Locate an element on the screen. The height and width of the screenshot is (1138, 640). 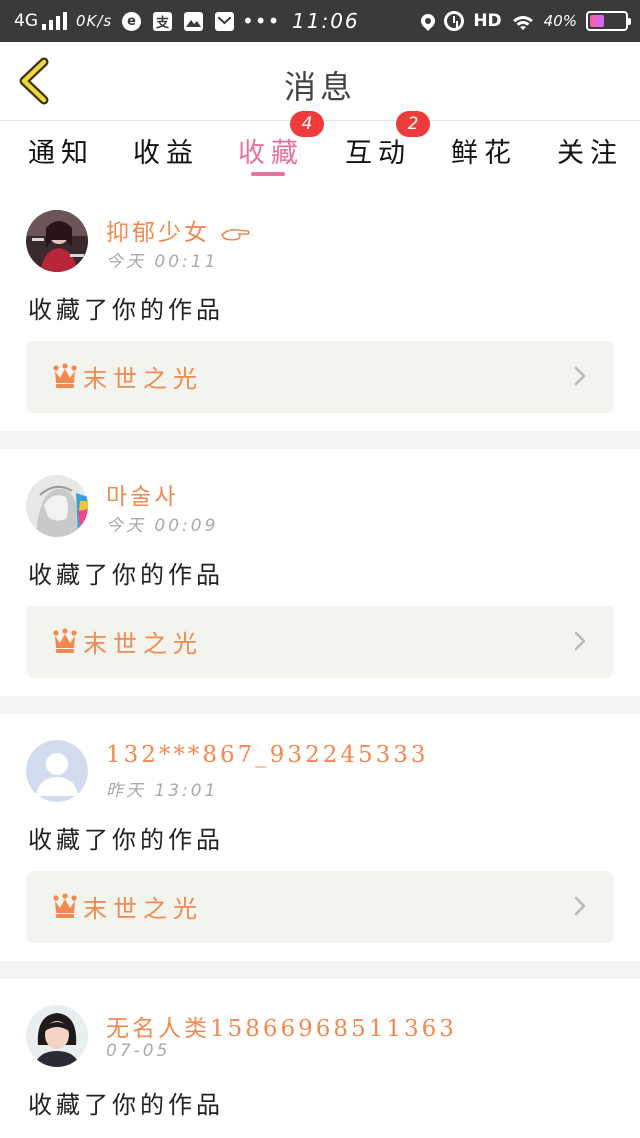
message-time: 昨天 13:01 is located at coordinates (162, 791).